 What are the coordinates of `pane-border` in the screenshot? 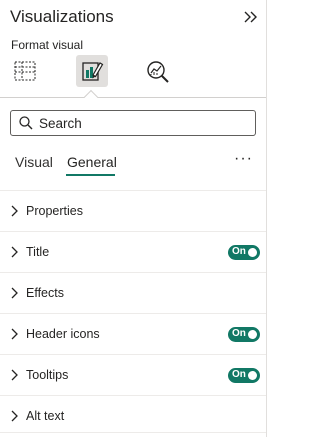 It's located at (266, 218).